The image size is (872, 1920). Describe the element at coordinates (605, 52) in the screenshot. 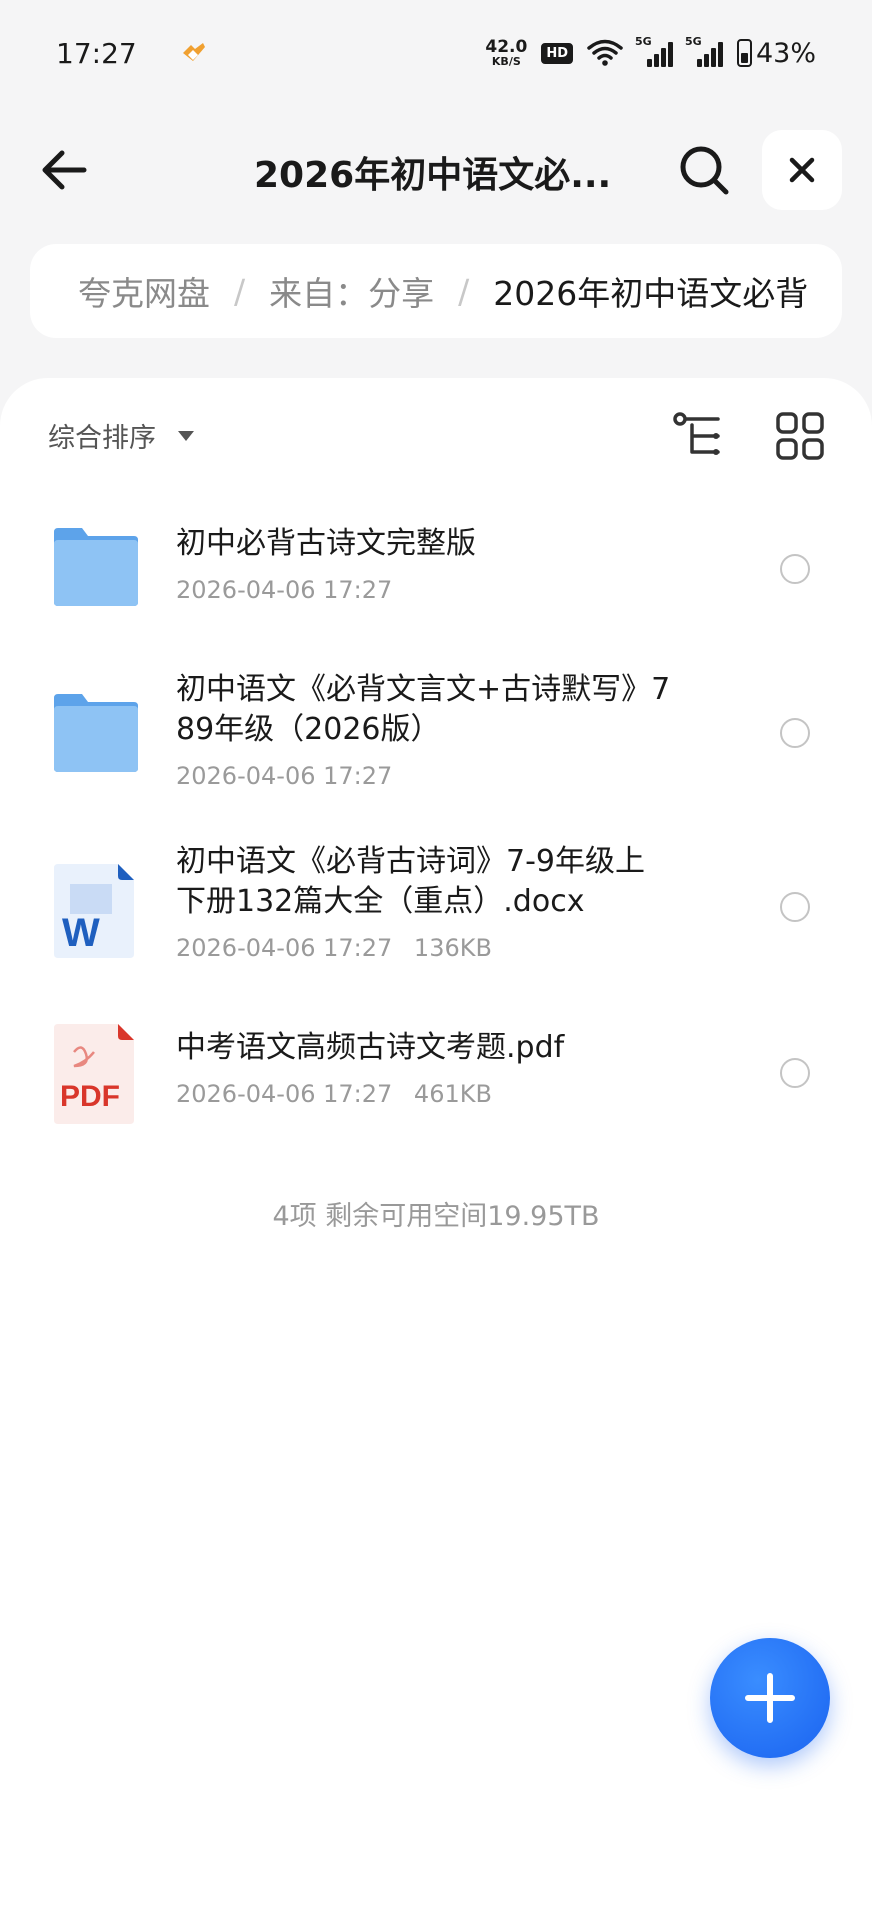

I see `wifi-icon` at that location.